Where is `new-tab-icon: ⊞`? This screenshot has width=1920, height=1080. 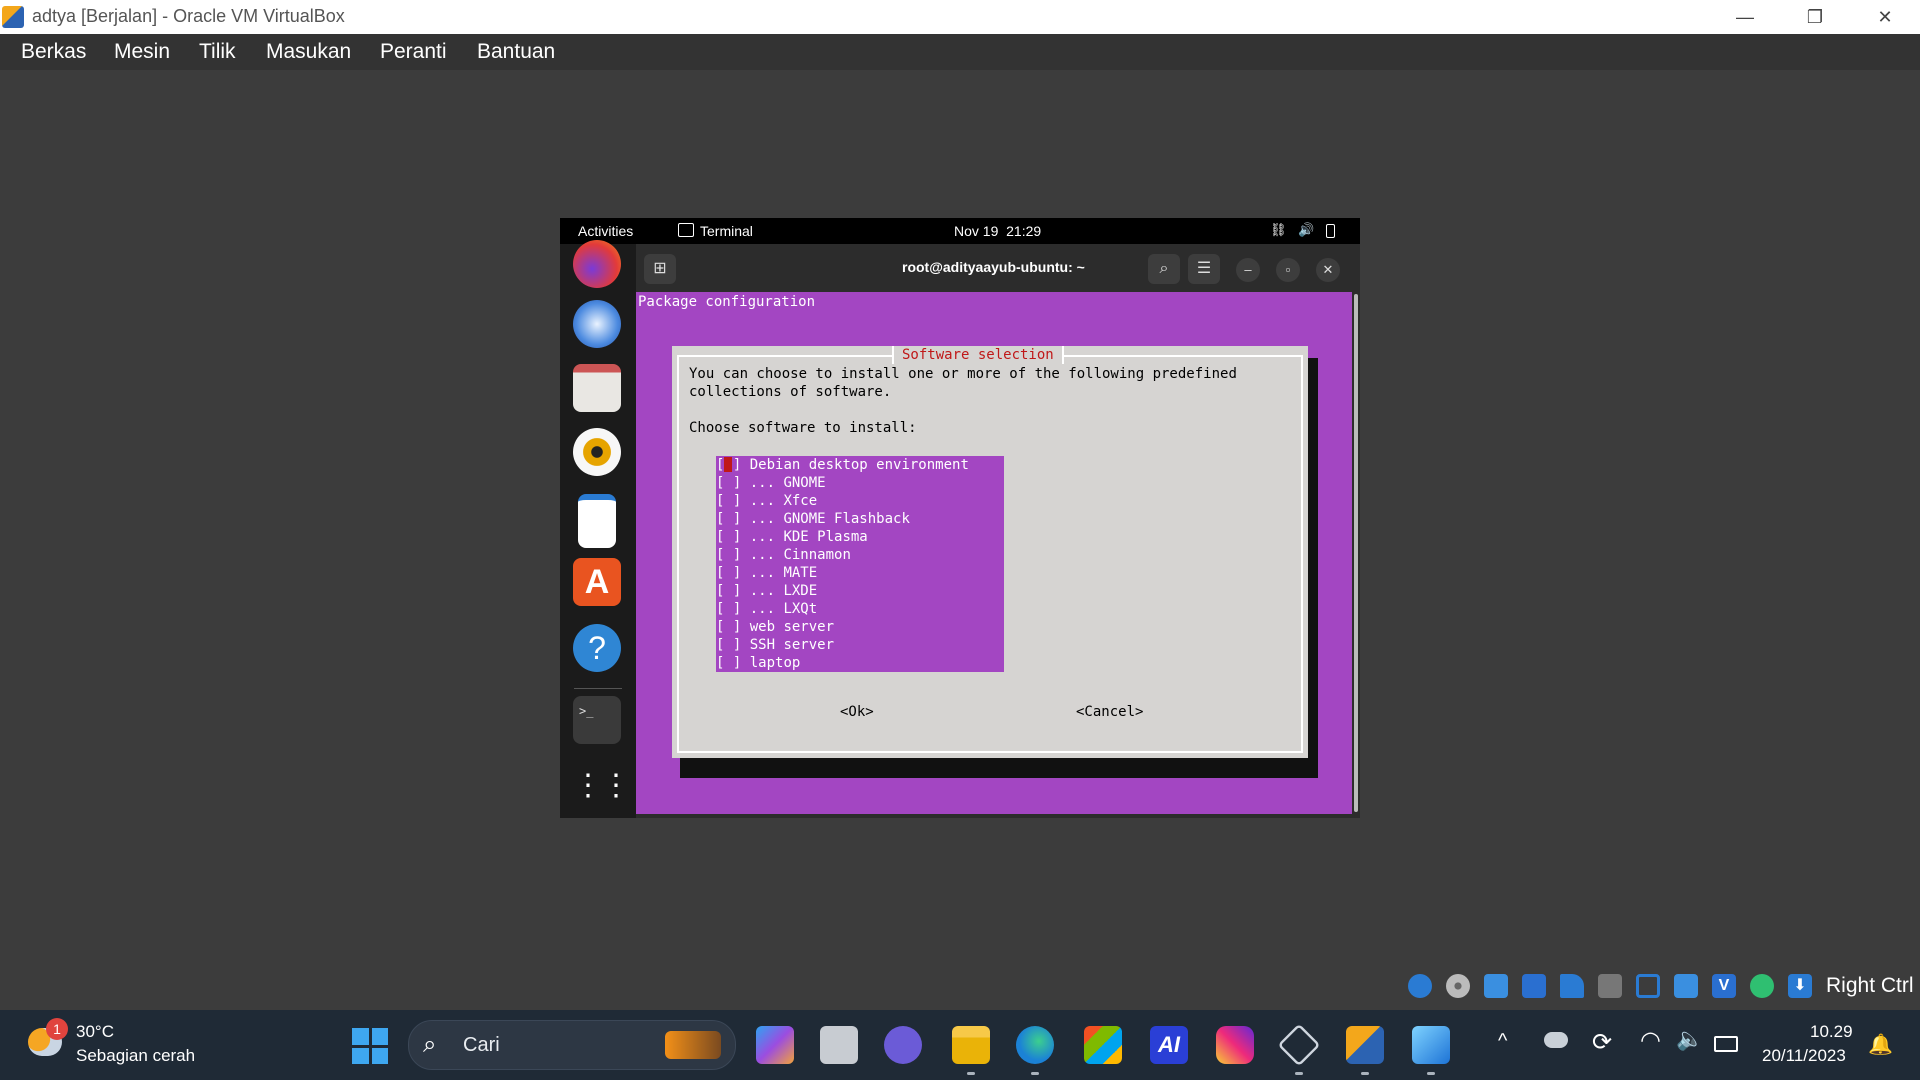
new-tab-icon: ⊞ is located at coordinates (660, 269).